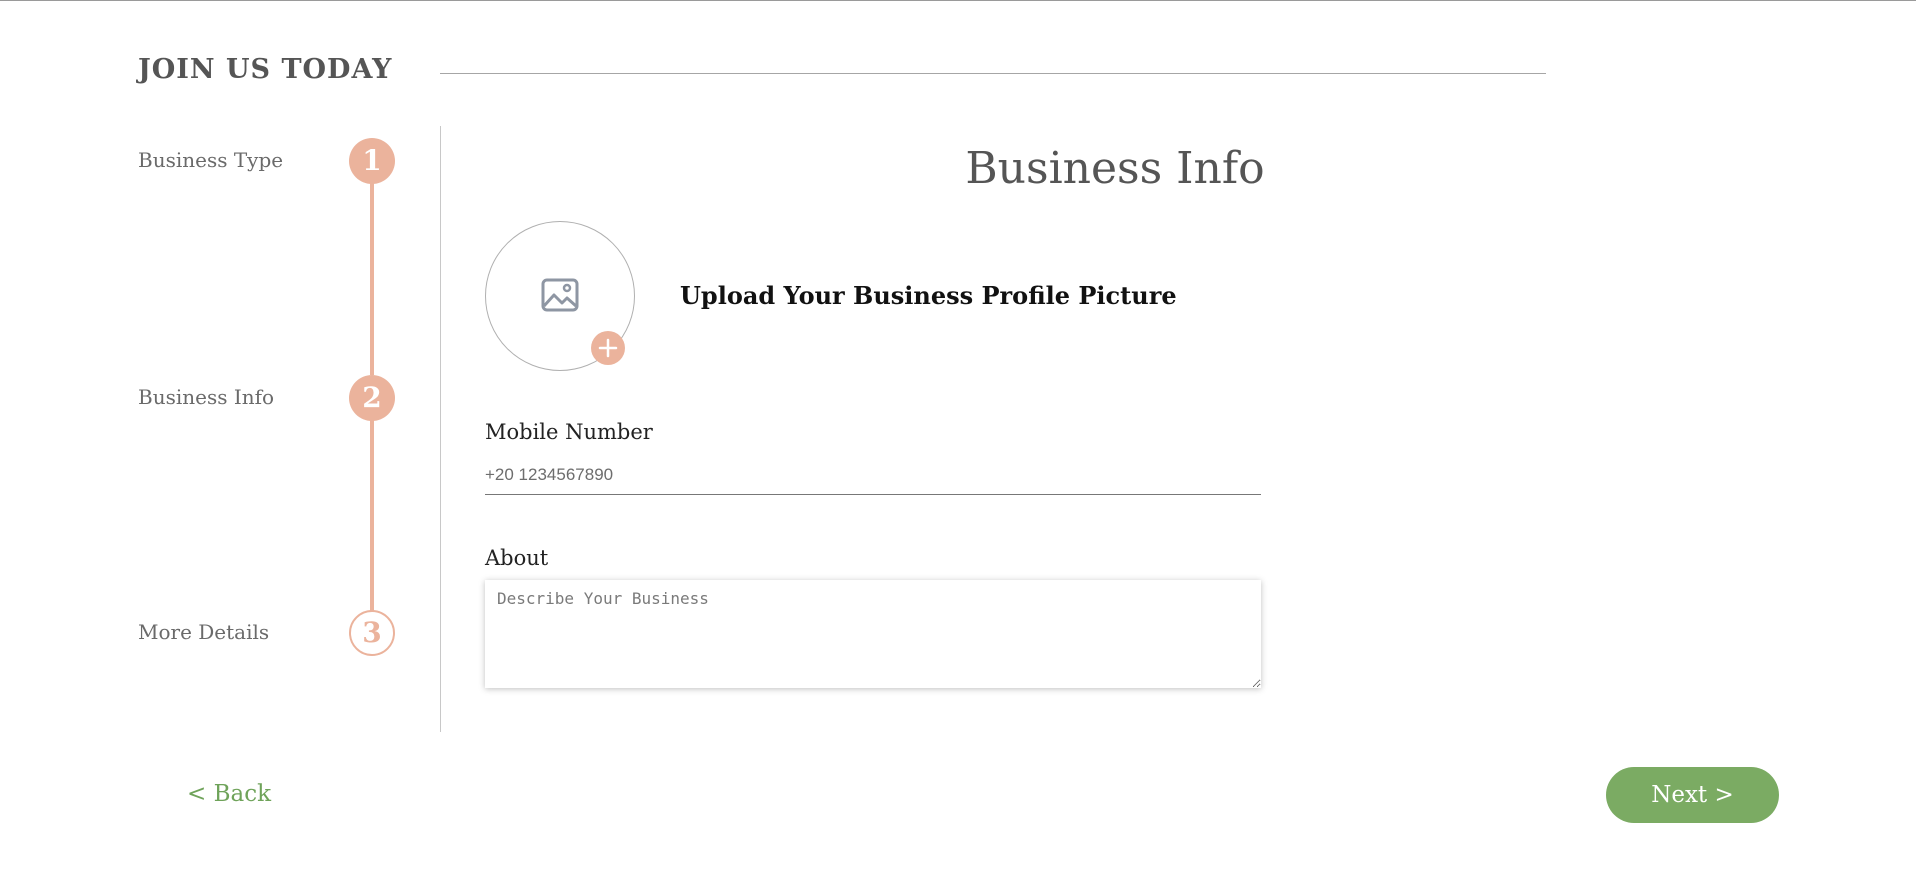 Image resolution: width=1916 pixels, height=876 pixels. Describe the element at coordinates (517, 558) in the screenshot. I see `about-label: About` at that location.